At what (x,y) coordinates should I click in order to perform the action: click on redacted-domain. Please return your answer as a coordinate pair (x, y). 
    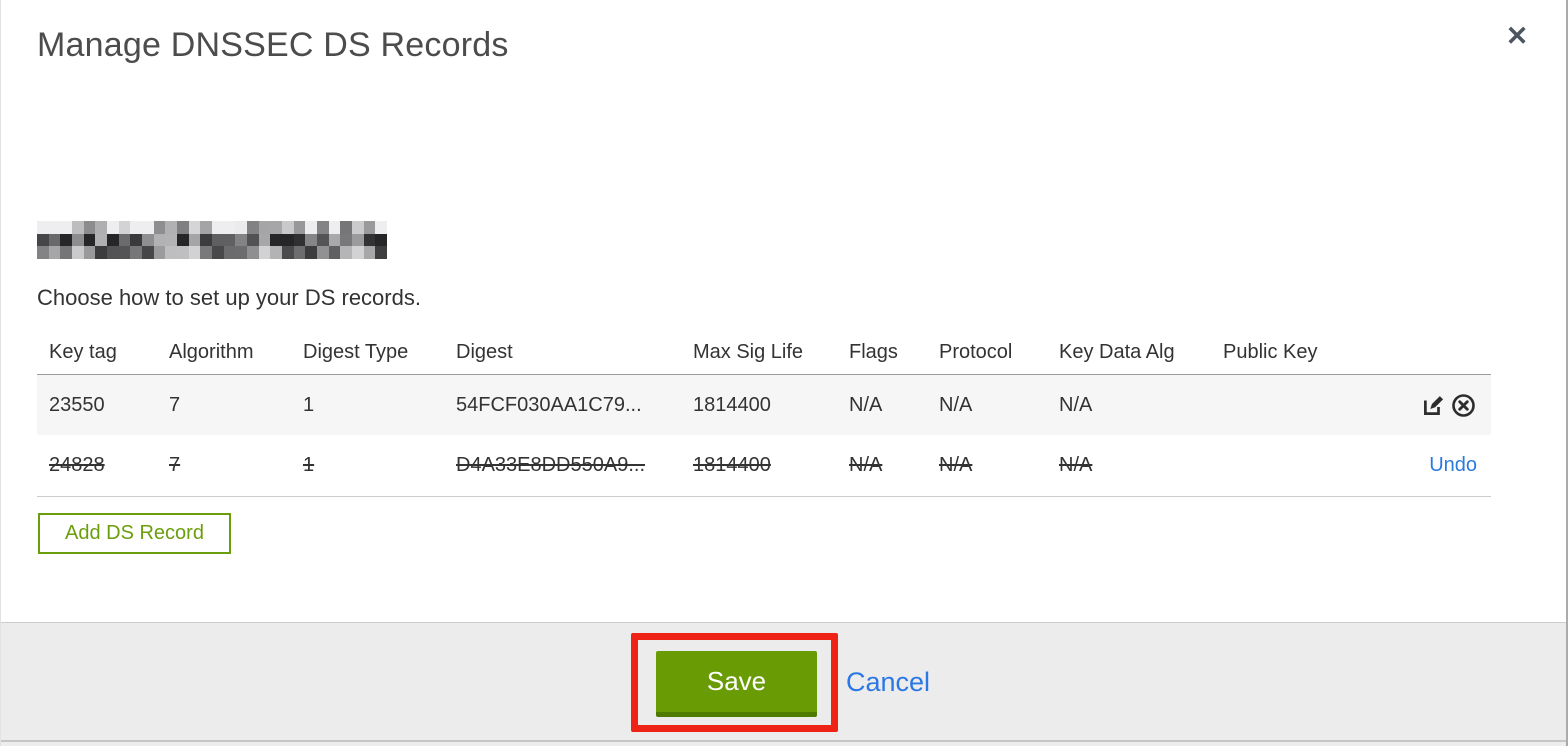
    Looking at the image, I should click on (212, 240).